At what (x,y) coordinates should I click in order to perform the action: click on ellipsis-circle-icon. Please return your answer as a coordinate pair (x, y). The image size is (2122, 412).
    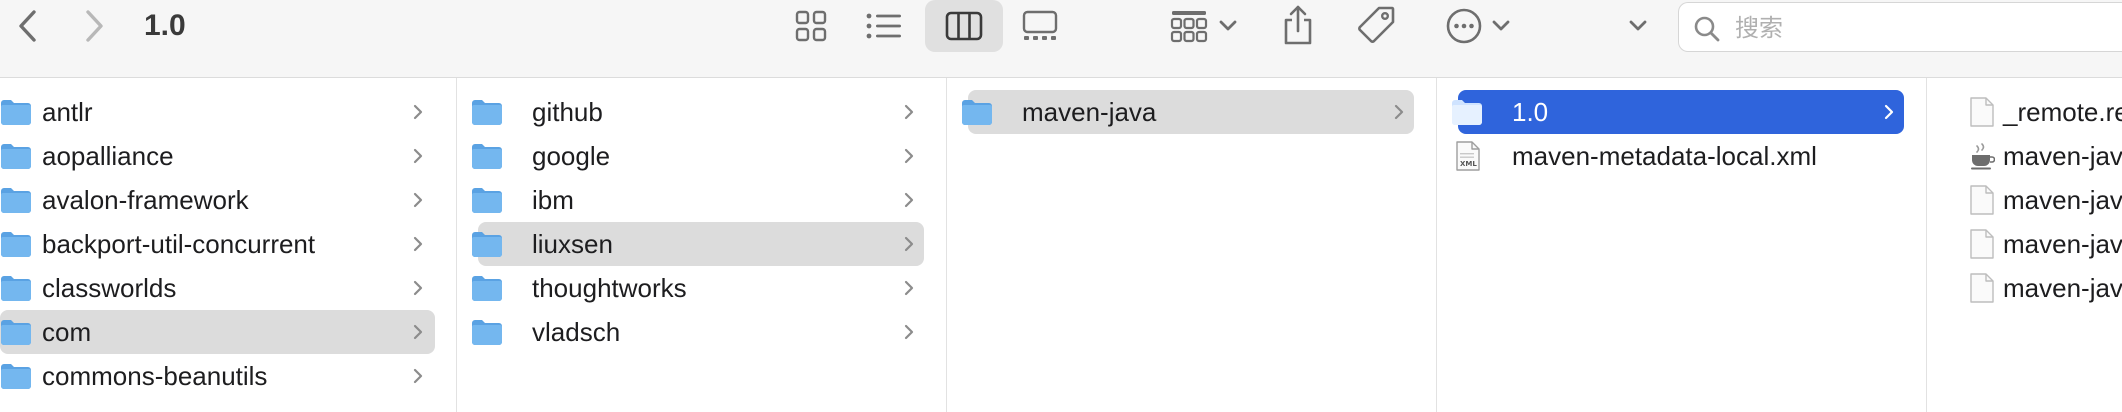
    Looking at the image, I should click on (1464, 26).